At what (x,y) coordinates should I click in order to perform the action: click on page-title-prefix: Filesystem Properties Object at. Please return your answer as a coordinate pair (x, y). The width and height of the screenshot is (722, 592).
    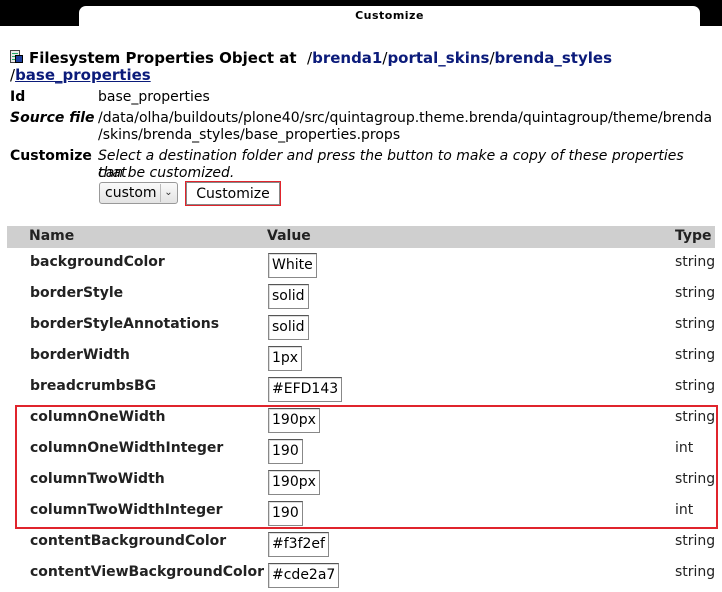
    Looking at the image, I should click on (163, 58).